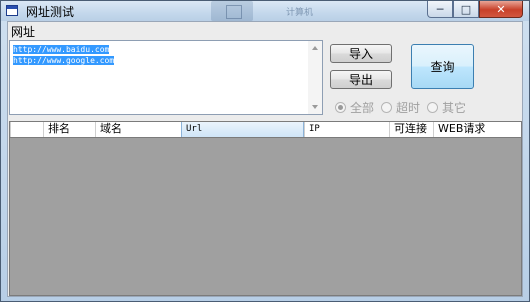  Describe the element at coordinates (315, 77) in the screenshot. I see `vertical-scrollbar` at that location.